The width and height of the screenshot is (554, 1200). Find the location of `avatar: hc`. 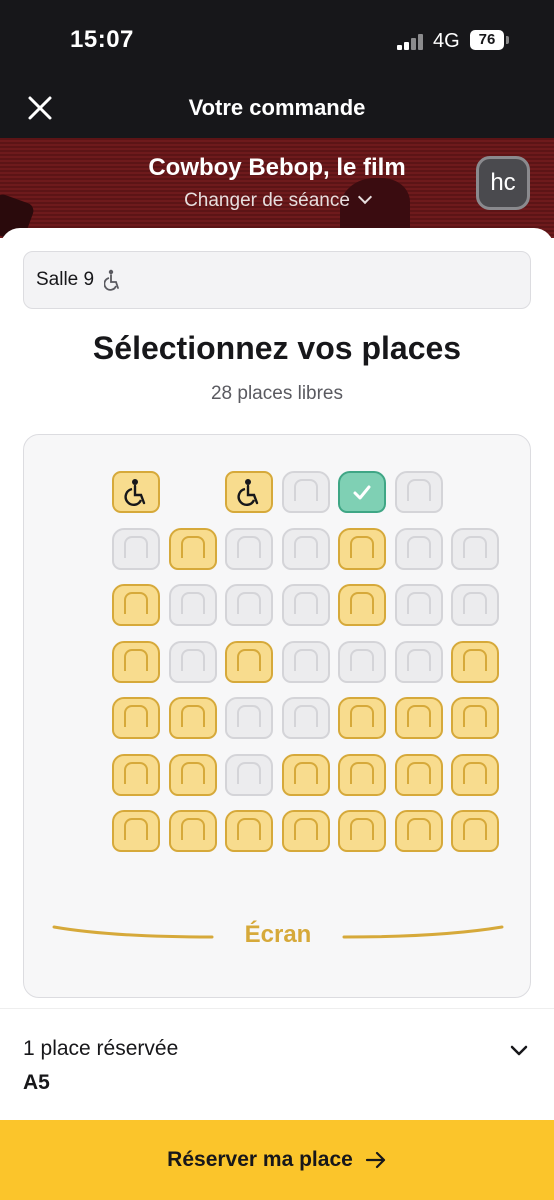

avatar: hc is located at coordinates (503, 183).